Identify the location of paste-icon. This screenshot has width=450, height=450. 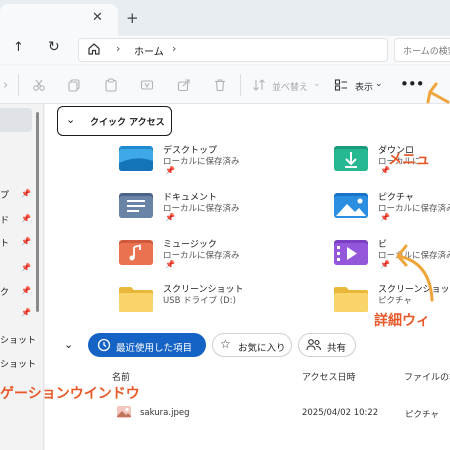
(111, 85).